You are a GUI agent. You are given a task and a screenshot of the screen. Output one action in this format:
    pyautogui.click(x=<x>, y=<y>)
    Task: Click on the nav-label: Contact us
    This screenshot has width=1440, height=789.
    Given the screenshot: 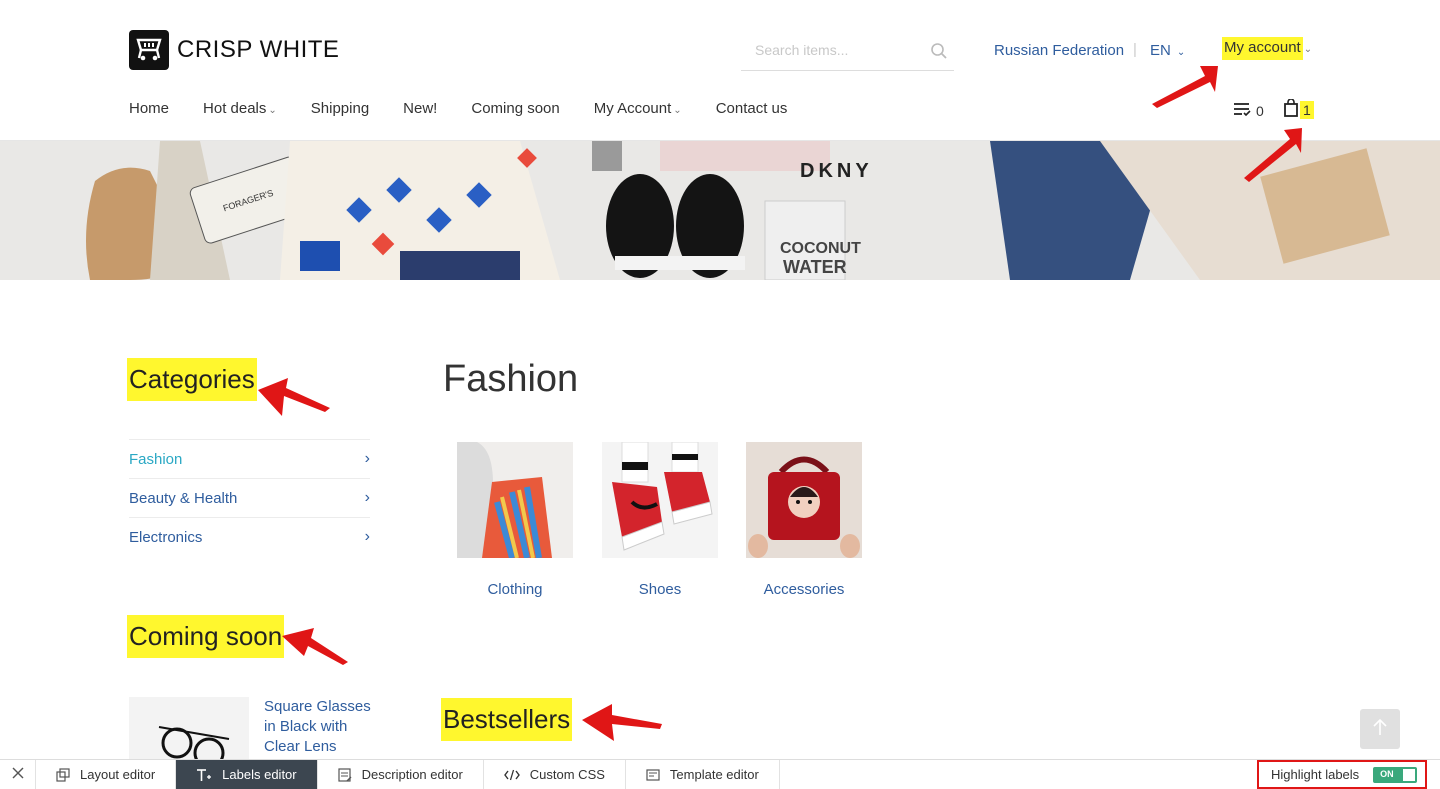 What is the action you would take?
    pyautogui.click(x=751, y=108)
    